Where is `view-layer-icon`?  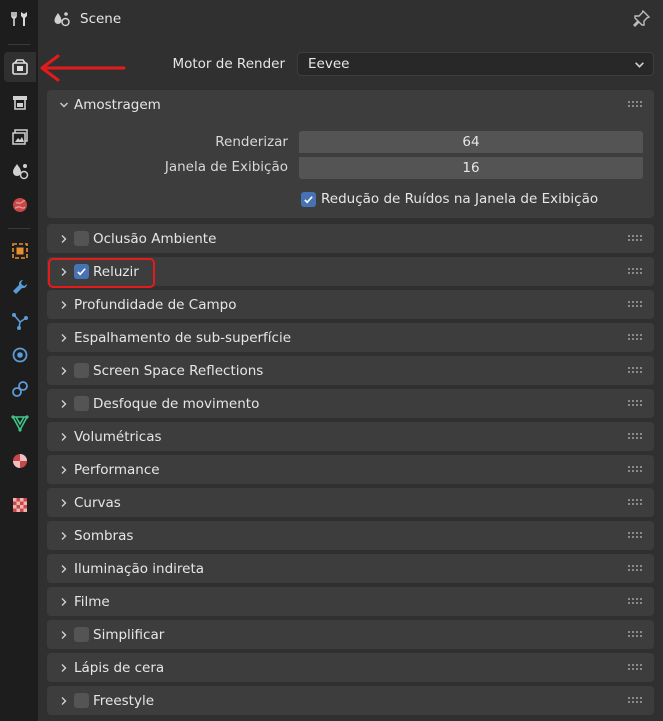 view-layer-icon is located at coordinates (20, 137).